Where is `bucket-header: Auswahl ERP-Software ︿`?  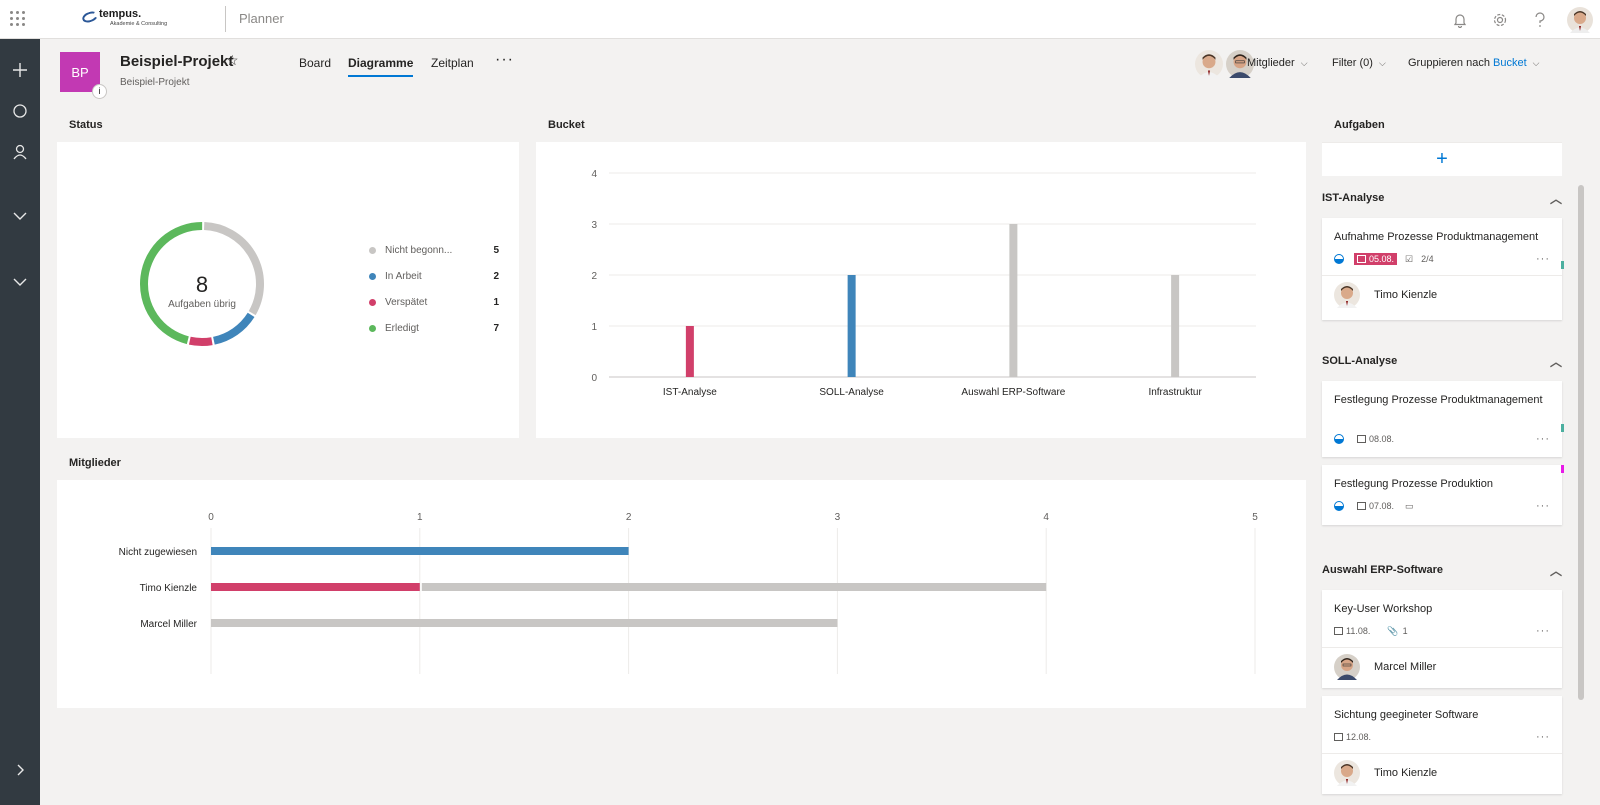
bucket-header: Auswahl ERP-Software ︿ is located at coordinates (1442, 570).